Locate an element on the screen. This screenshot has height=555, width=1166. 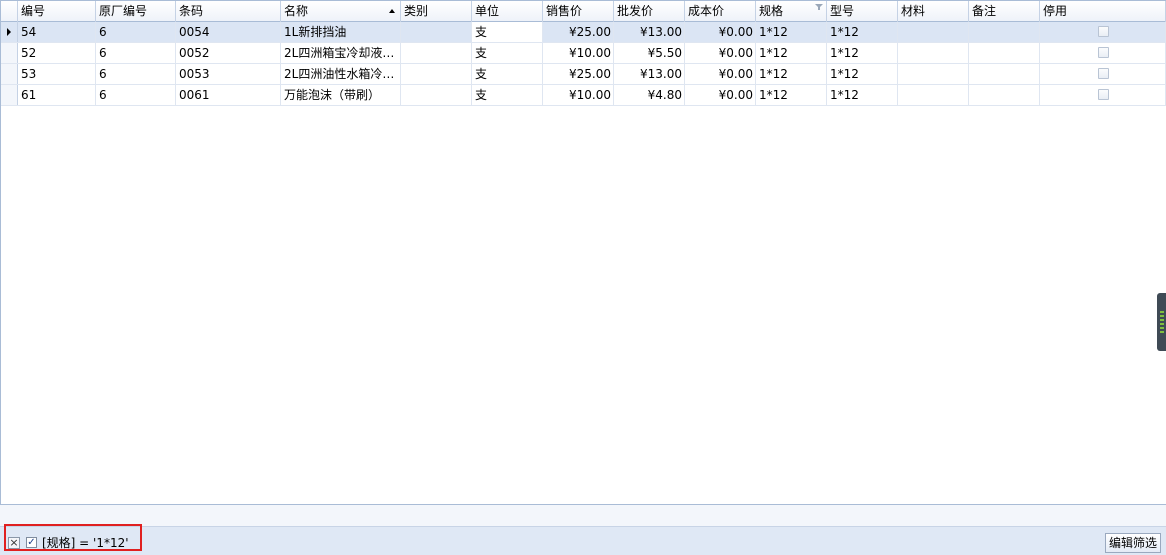
sort-ascending-icon is located at coordinates (392, 11).